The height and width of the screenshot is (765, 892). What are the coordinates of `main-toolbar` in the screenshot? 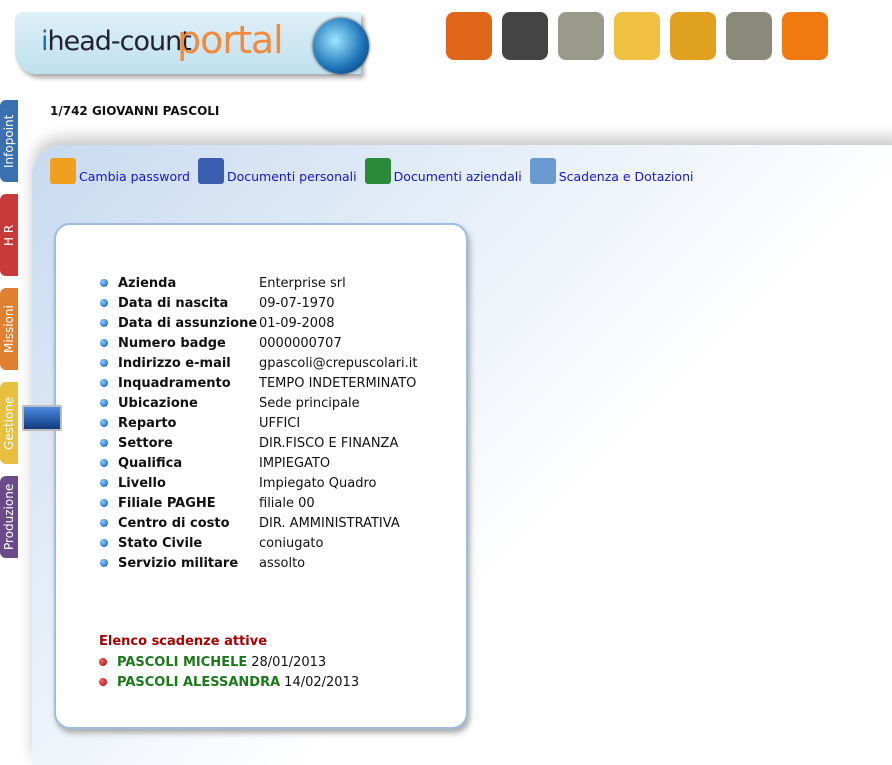 It's located at (637, 36).